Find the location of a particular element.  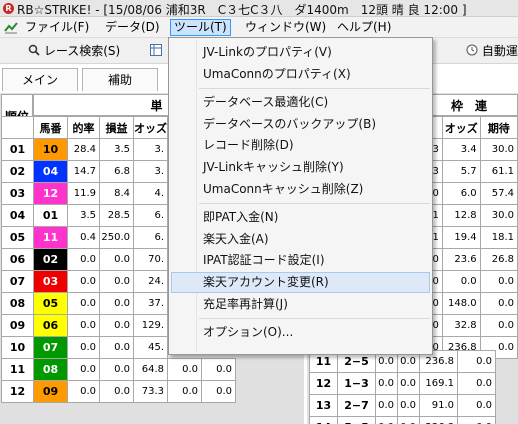

menu-item-14: 充足率再計算(J) is located at coordinates (300, 304).